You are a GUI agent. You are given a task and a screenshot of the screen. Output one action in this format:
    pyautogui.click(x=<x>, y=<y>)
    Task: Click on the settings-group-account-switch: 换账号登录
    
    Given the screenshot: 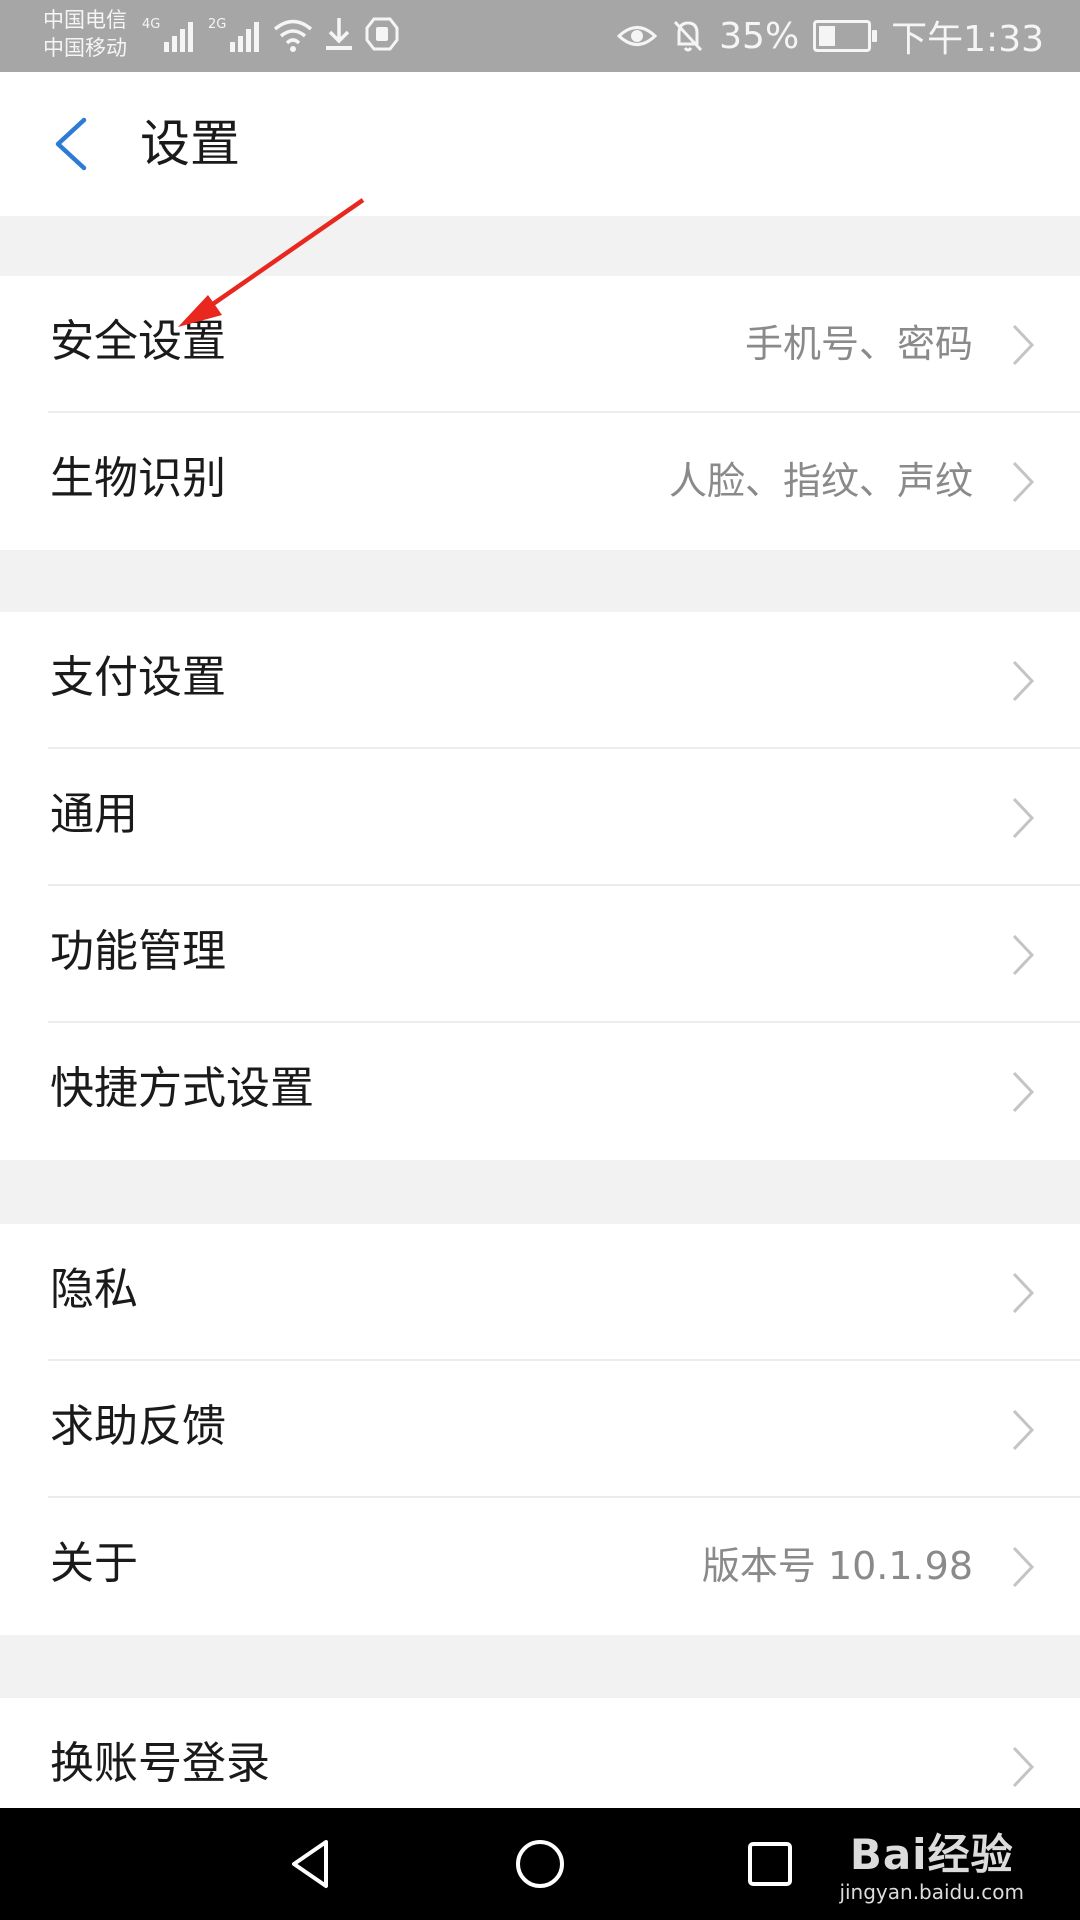 What is the action you would take?
    pyautogui.click(x=540, y=1753)
    